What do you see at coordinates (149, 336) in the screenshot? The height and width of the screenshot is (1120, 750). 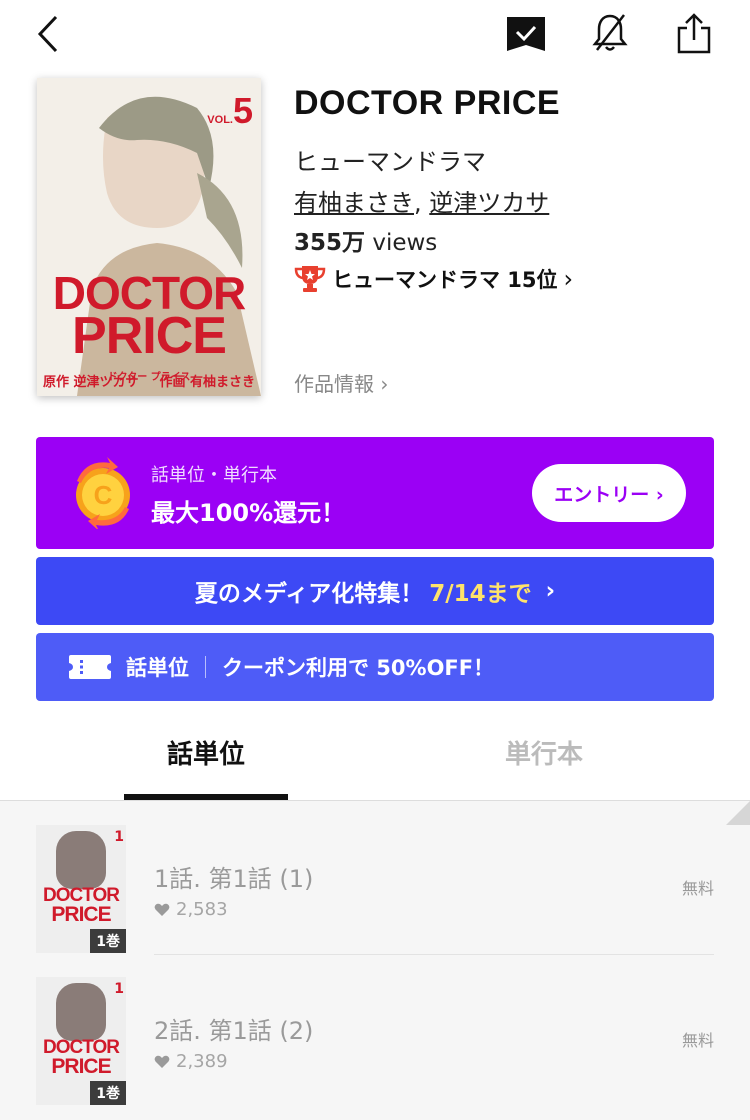 I see `cover-logo-price: PRICE` at bounding box center [149, 336].